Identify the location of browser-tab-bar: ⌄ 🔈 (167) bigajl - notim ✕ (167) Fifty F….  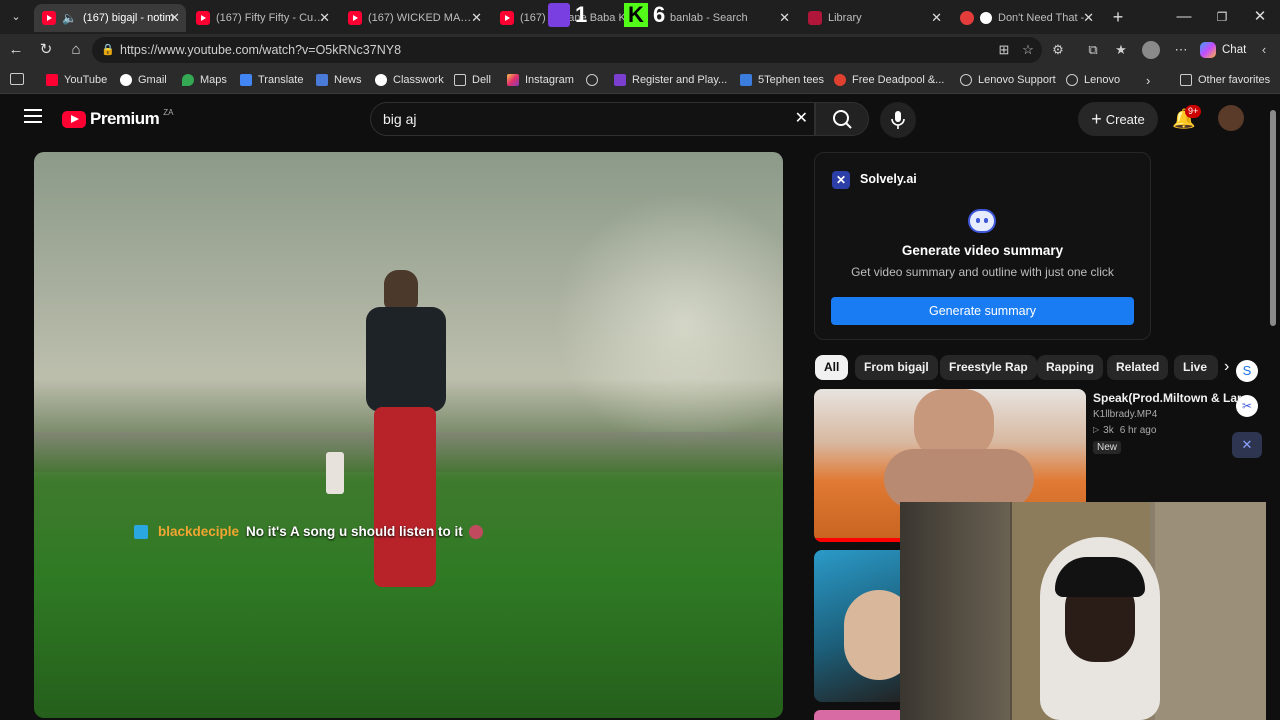
(640, 17).